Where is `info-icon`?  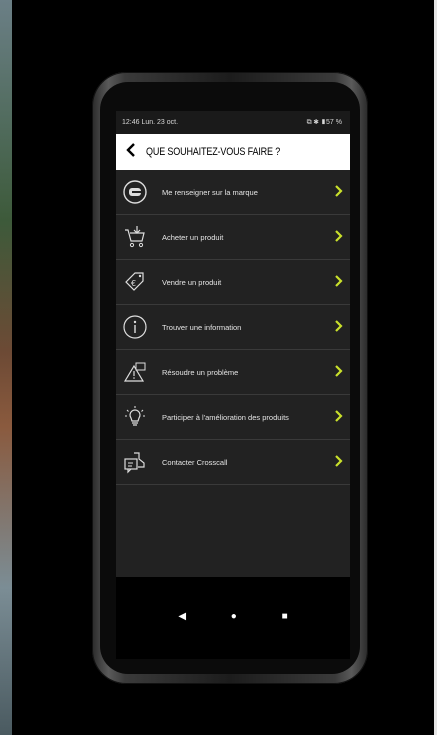 info-icon is located at coordinates (135, 327).